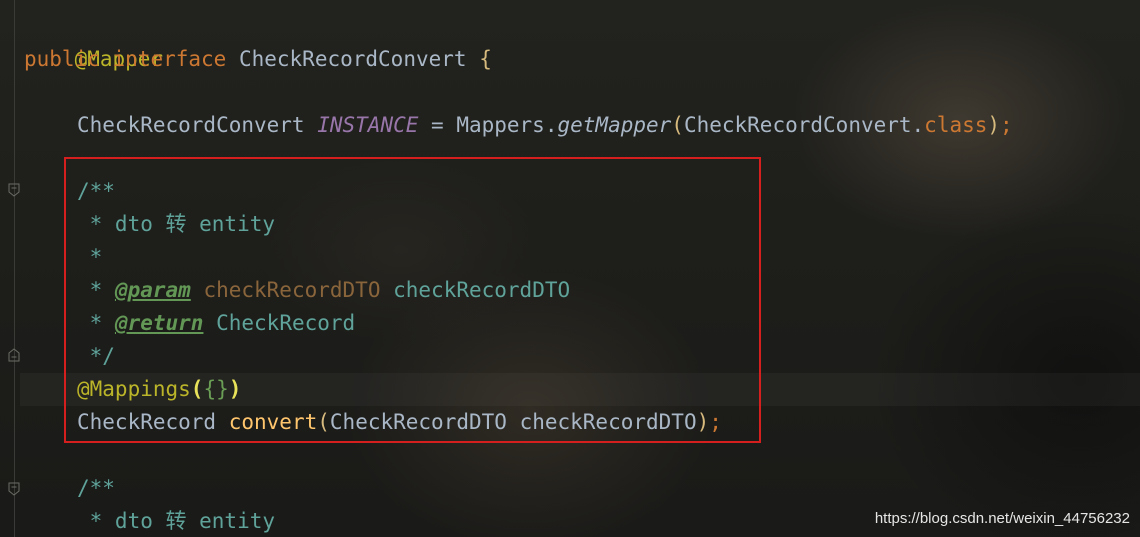  What do you see at coordinates (62, 59) in the screenshot?
I see `keyword-public: public` at bounding box center [62, 59].